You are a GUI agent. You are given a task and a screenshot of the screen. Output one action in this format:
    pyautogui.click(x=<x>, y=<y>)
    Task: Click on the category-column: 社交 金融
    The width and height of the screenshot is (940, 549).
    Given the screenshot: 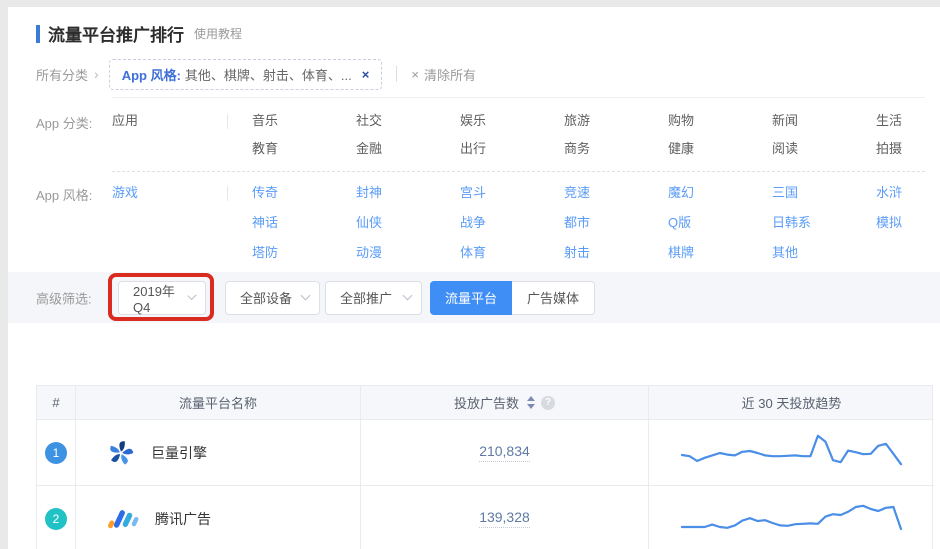 What is the action you would take?
    pyautogui.click(x=408, y=135)
    